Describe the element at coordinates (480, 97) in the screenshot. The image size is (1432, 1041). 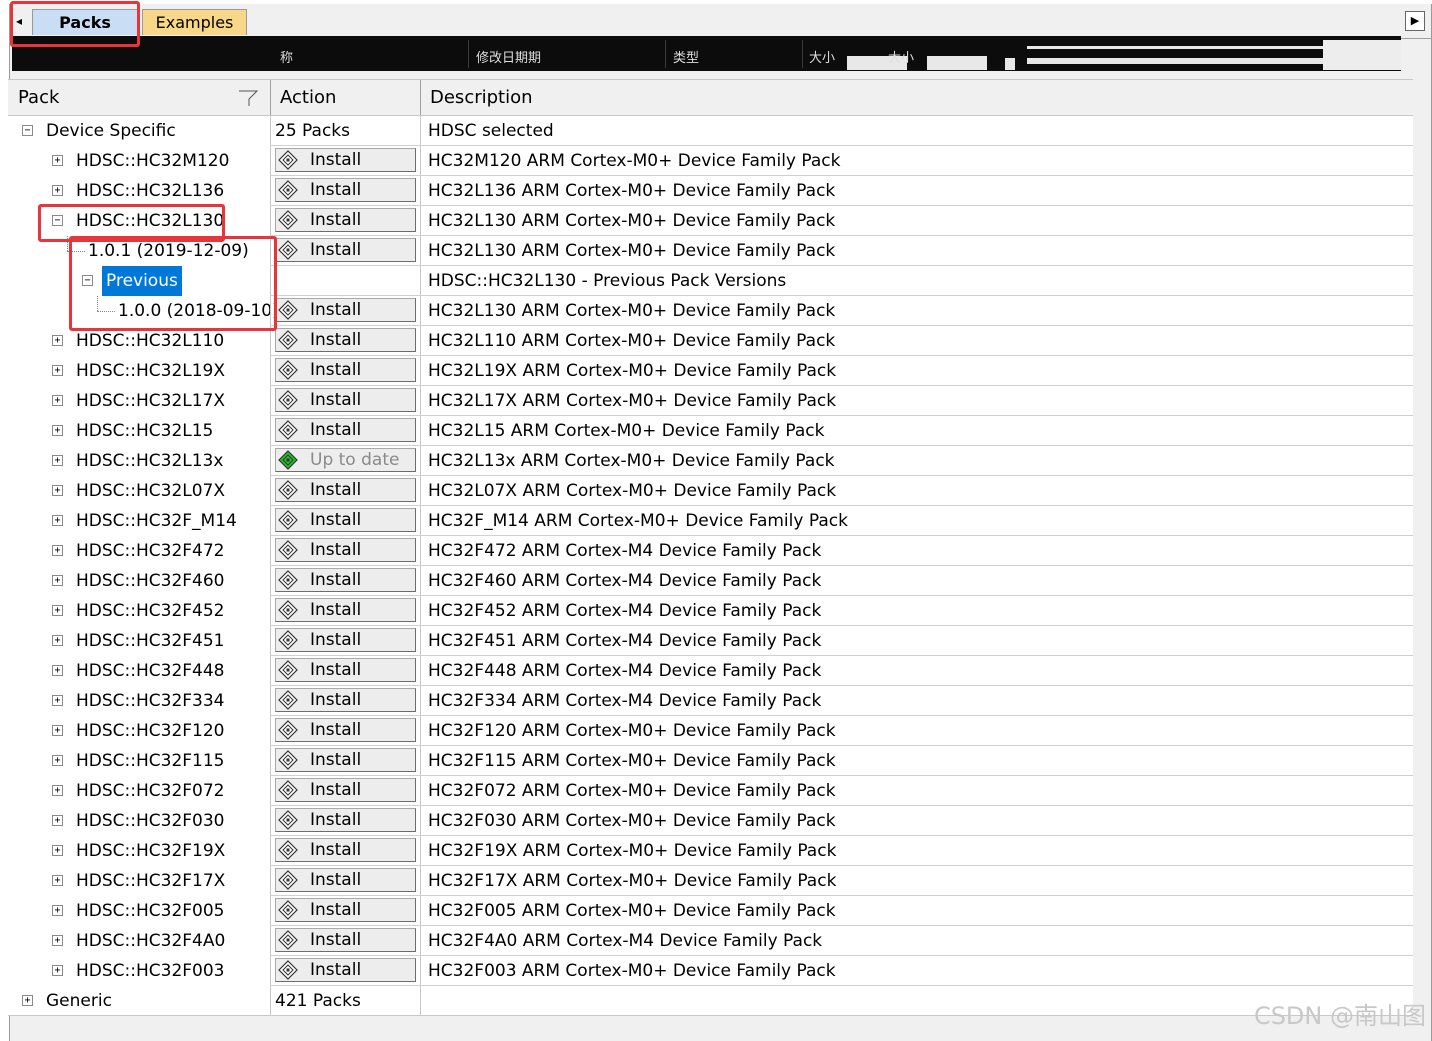
I see `column-header-description: Description` at that location.